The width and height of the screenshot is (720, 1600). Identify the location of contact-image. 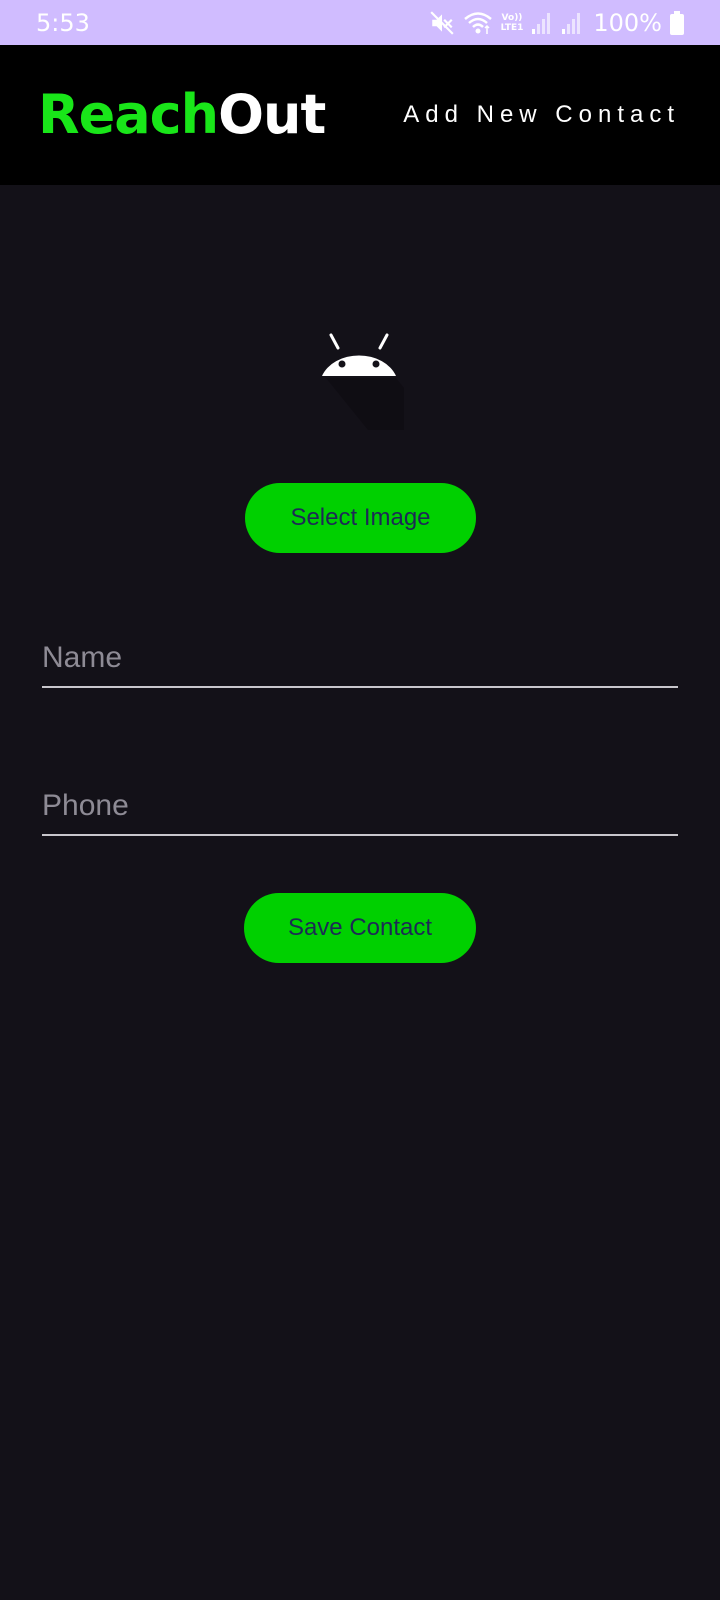
(361, 380).